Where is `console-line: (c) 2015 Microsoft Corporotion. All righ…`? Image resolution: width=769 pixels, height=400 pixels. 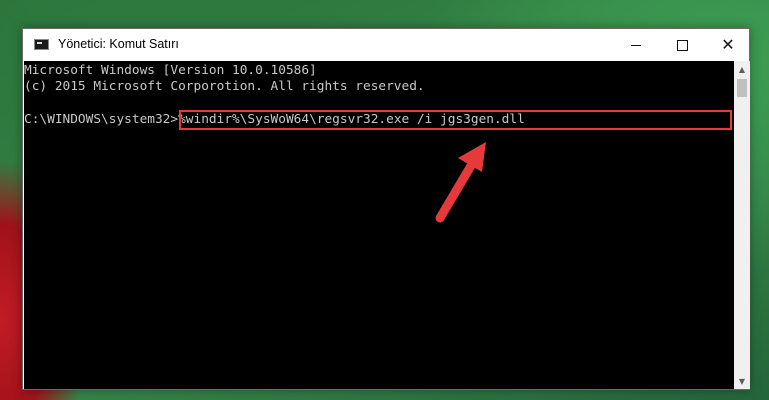
console-line: (c) 2015 Microsoft Corporotion. All righ… is located at coordinates (224, 86).